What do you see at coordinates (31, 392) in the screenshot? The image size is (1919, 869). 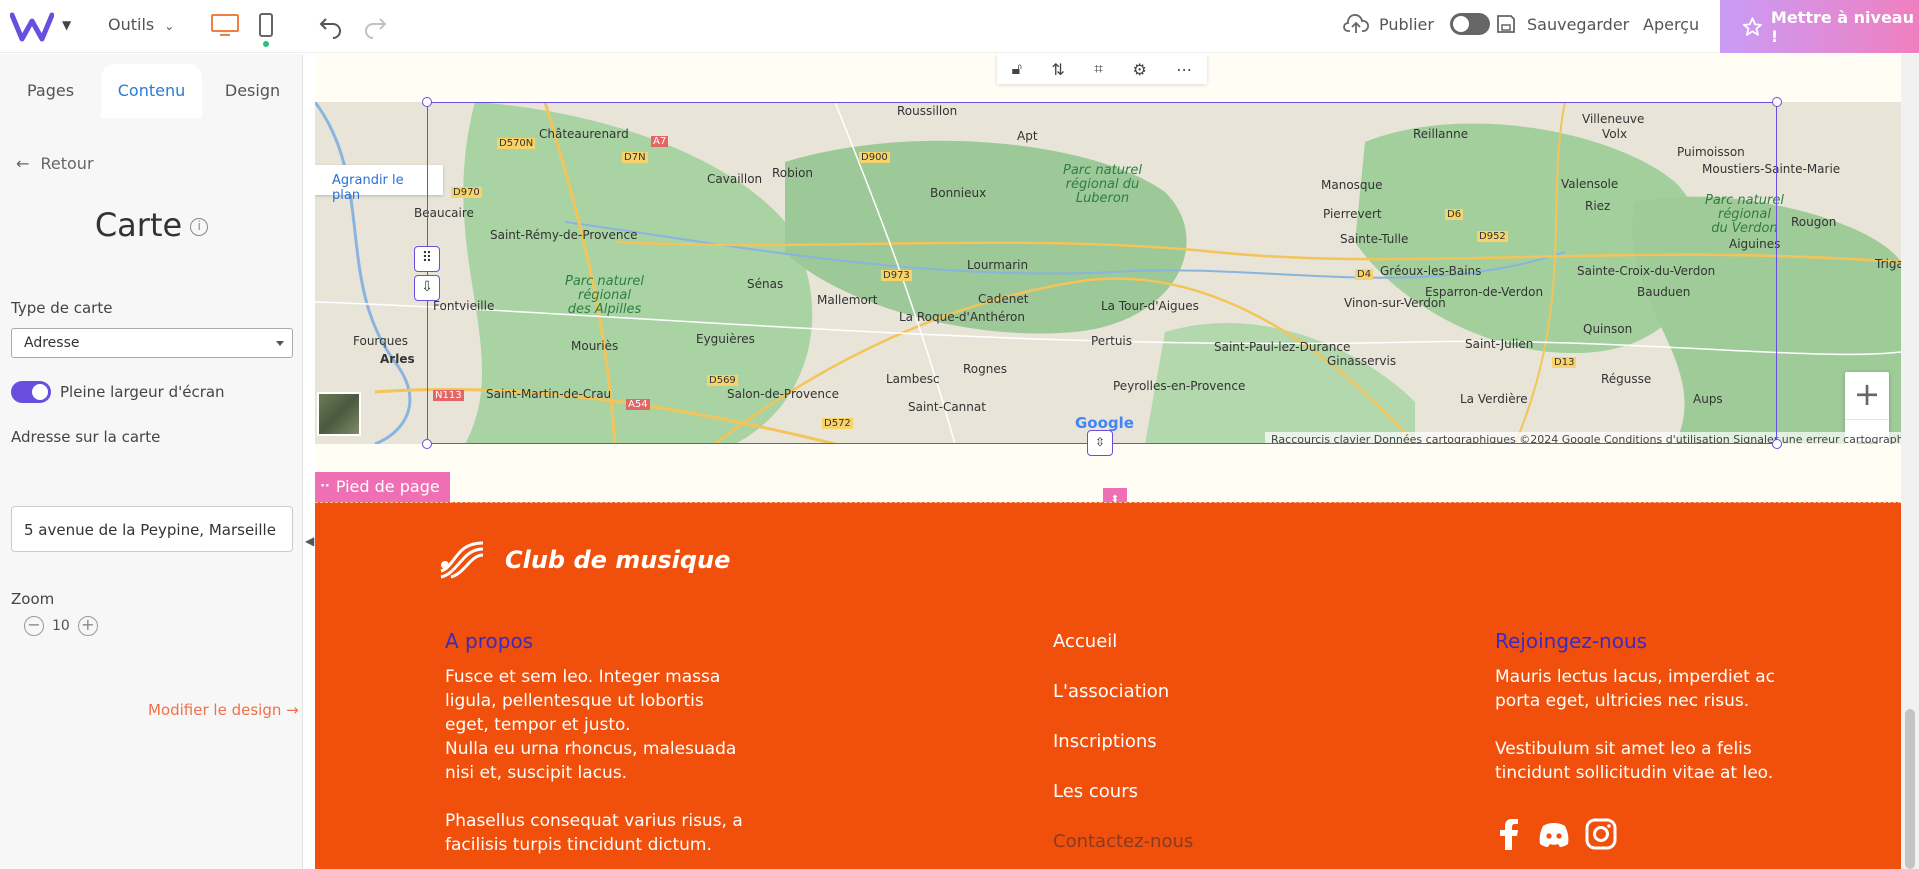 I see `fullwidth-toggle` at bounding box center [31, 392].